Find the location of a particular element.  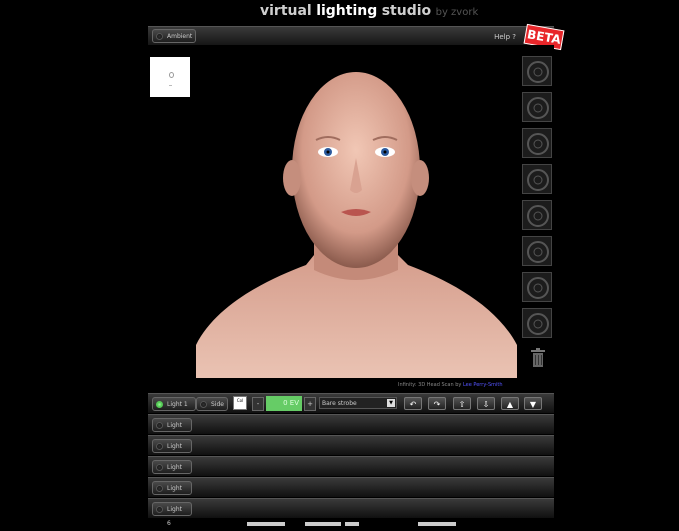

lower-button: ▼ is located at coordinates (533, 403).